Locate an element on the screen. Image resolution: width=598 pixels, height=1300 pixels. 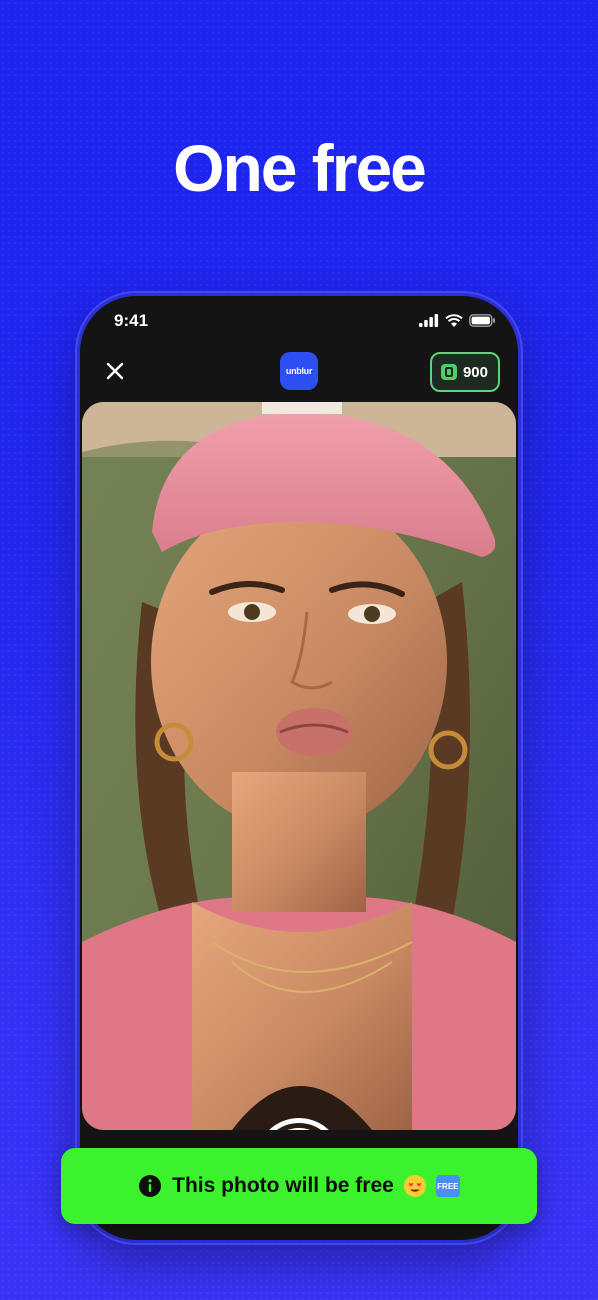
credits-value: 900 is located at coordinates (475, 372).